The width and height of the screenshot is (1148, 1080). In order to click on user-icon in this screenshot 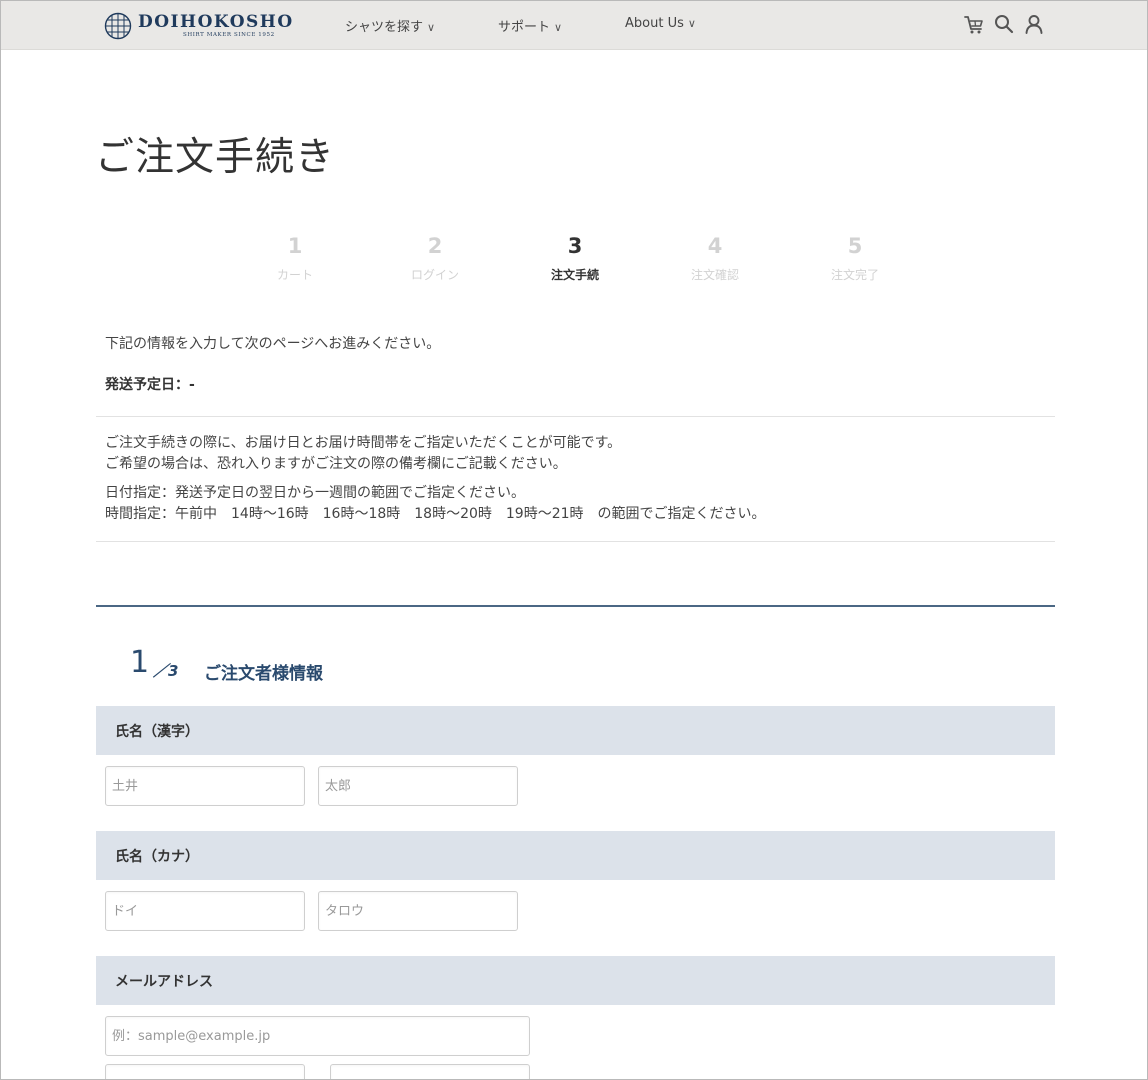, I will do `click(1034, 24)`.